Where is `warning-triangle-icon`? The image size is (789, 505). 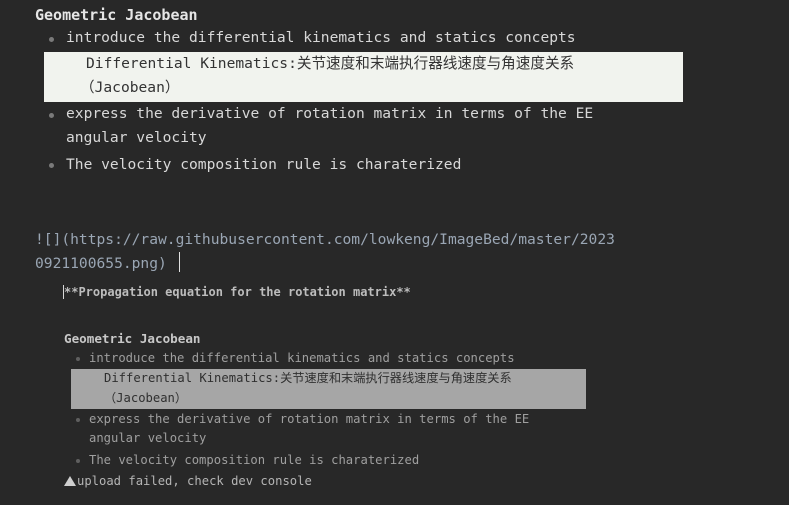
warning-triangle-icon is located at coordinates (70, 481).